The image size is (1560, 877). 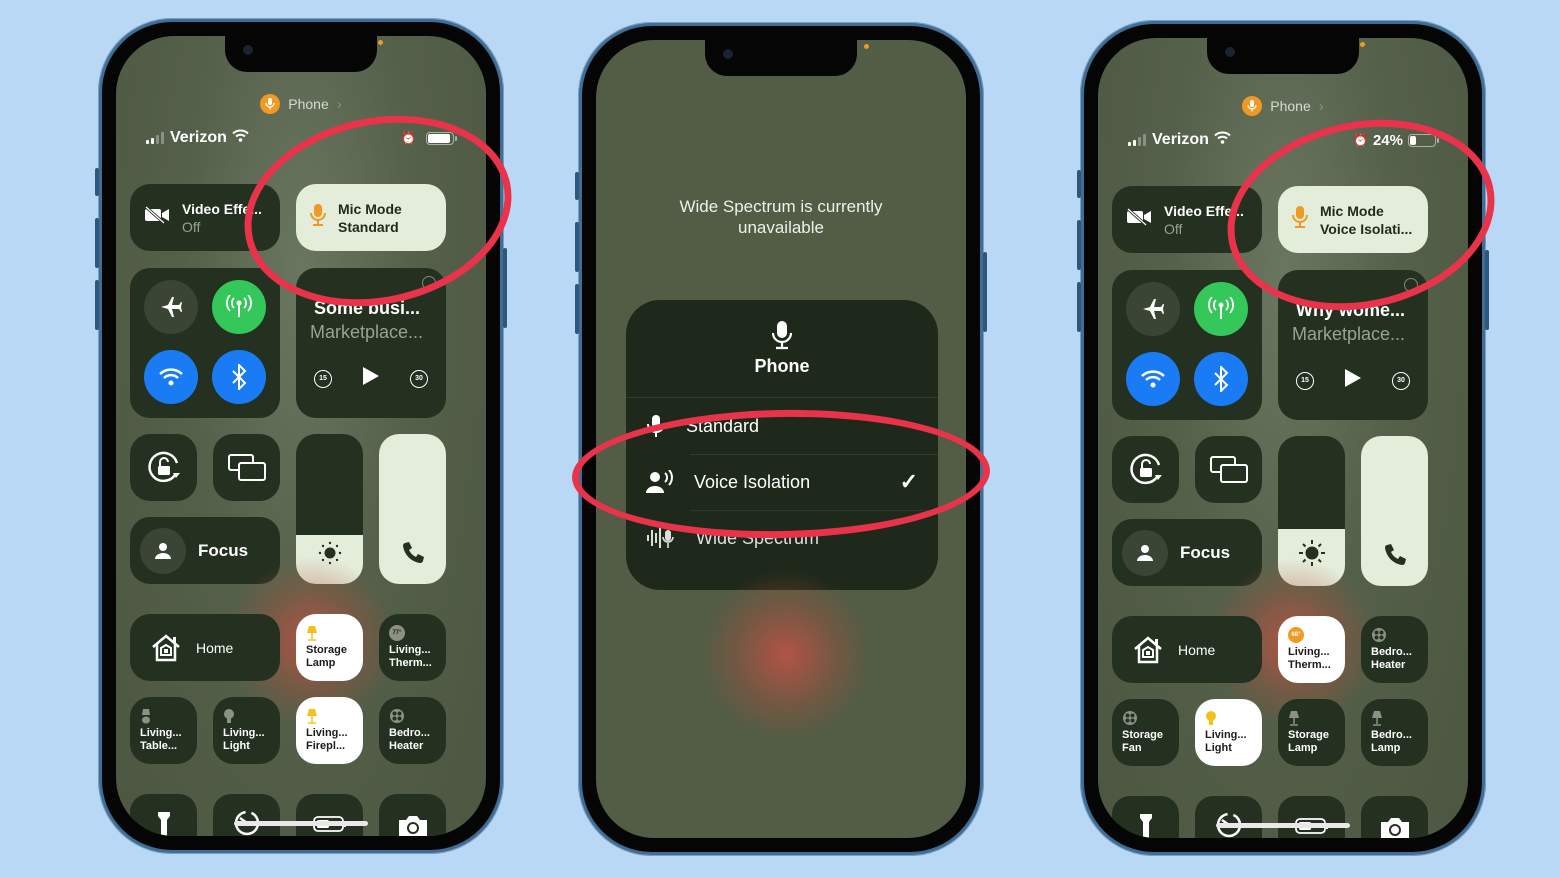 I want to click on connectivity-module, so click(x=1187, y=345).